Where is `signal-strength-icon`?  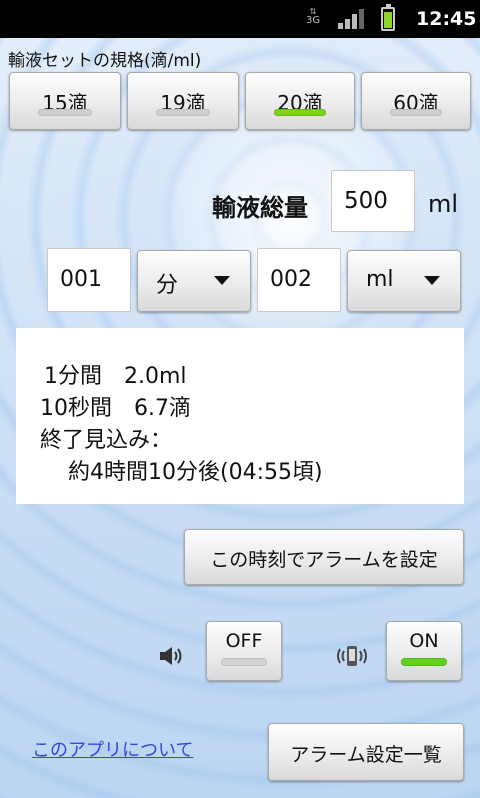 signal-strength-icon is located at coordinates (351, 19).